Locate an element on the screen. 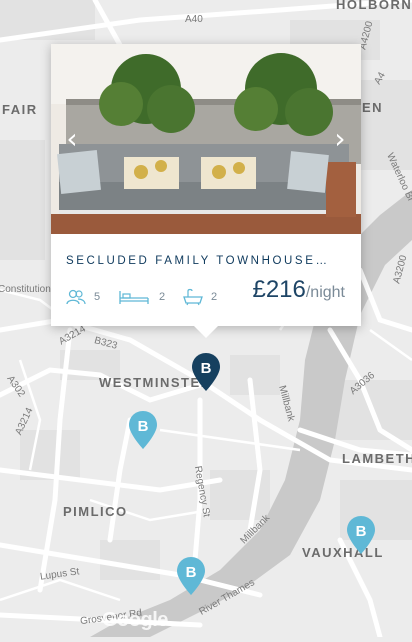 The height and width of the screenshot is (642, 412). beds-count: 2 is located at coordinates (142, 297).